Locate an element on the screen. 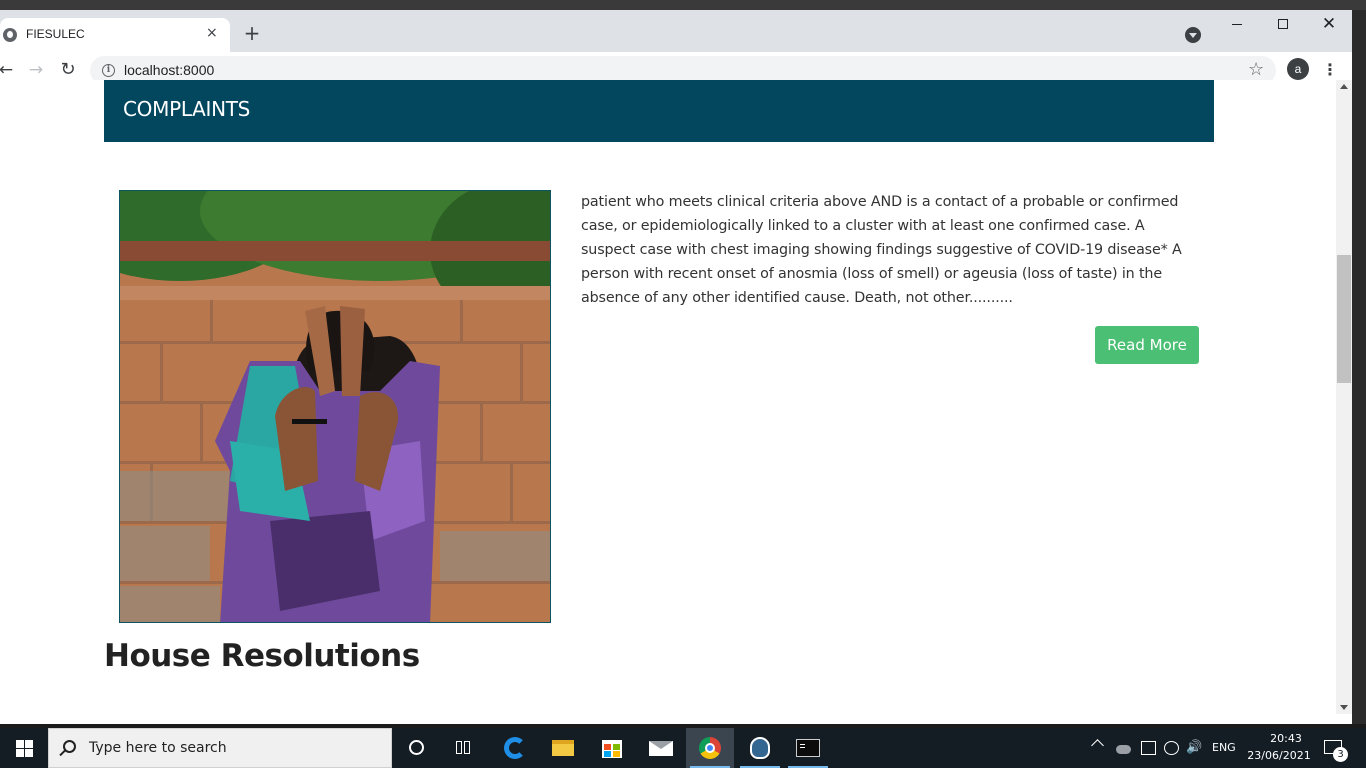 The image size is (1366, 768). battery-power-icon is located at coordinates (1148, 748).